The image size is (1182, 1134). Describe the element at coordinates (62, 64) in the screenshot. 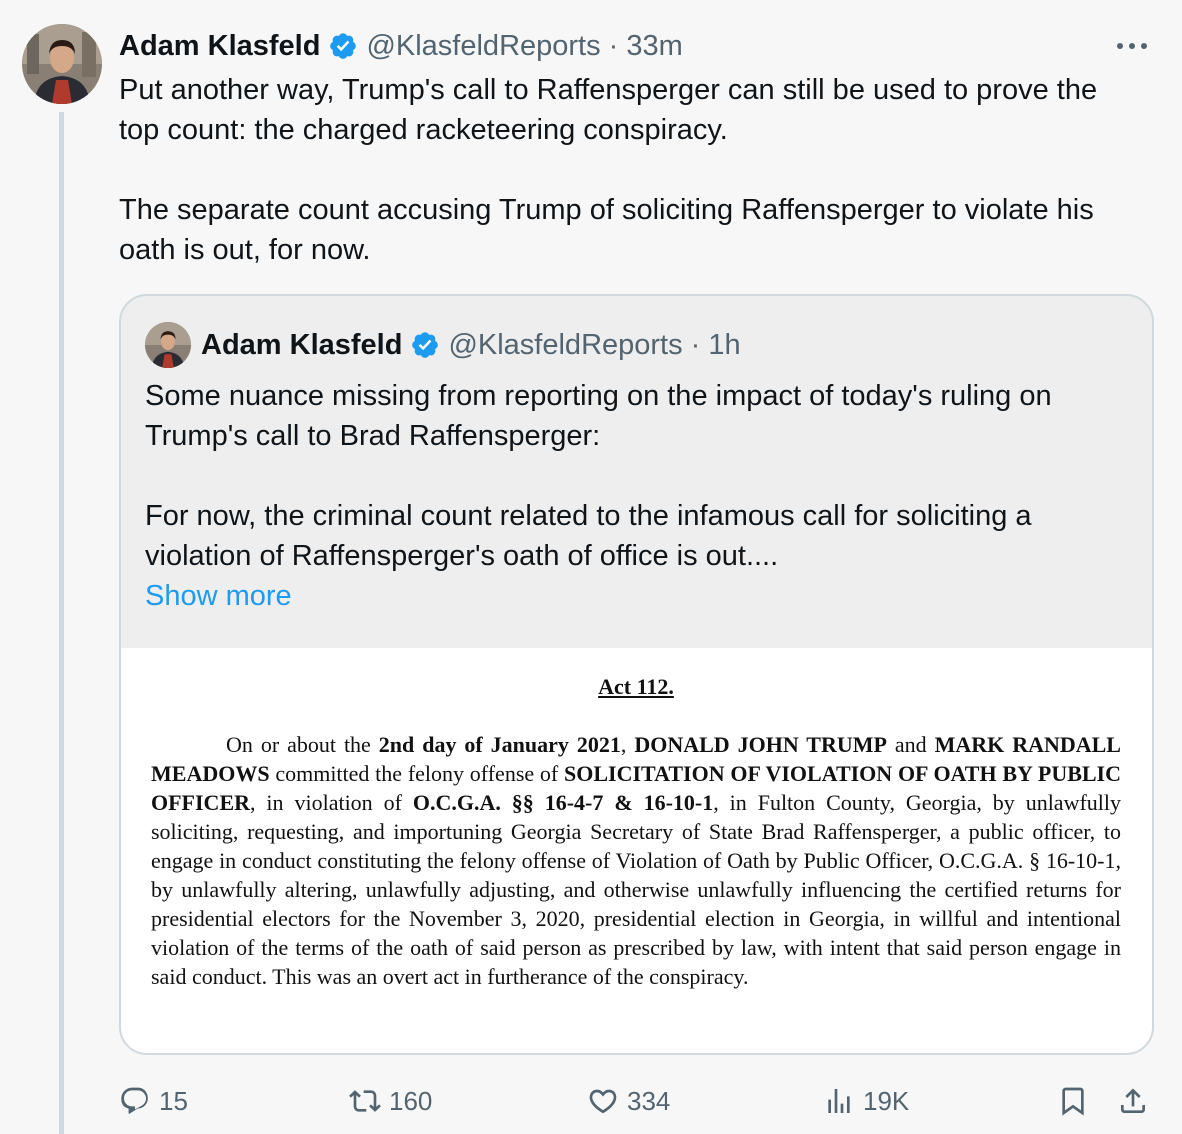

I see `author-avatar` at that location.